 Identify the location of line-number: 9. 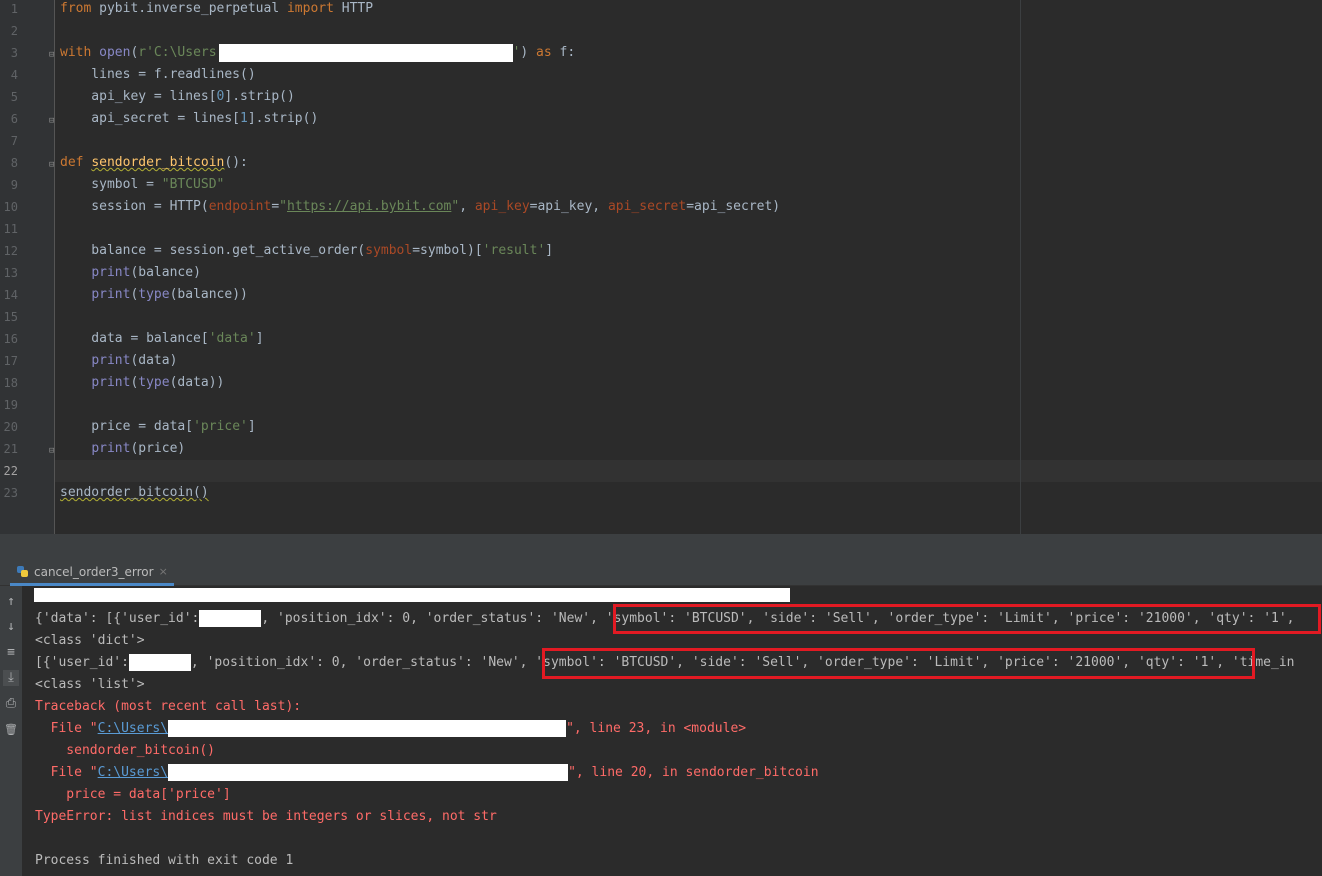
(14, 185).